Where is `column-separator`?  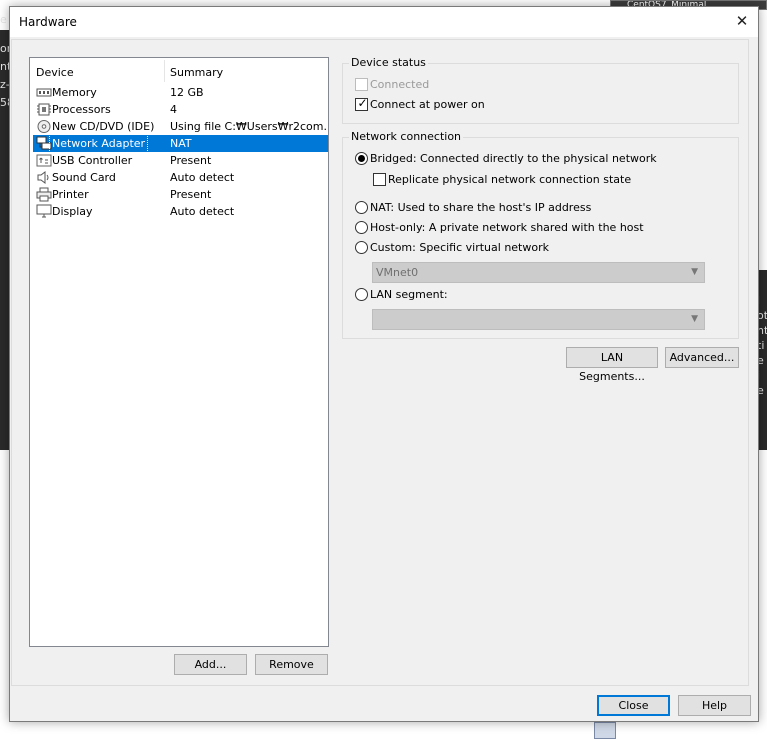
column-separator is located at coordinates (164, 71).